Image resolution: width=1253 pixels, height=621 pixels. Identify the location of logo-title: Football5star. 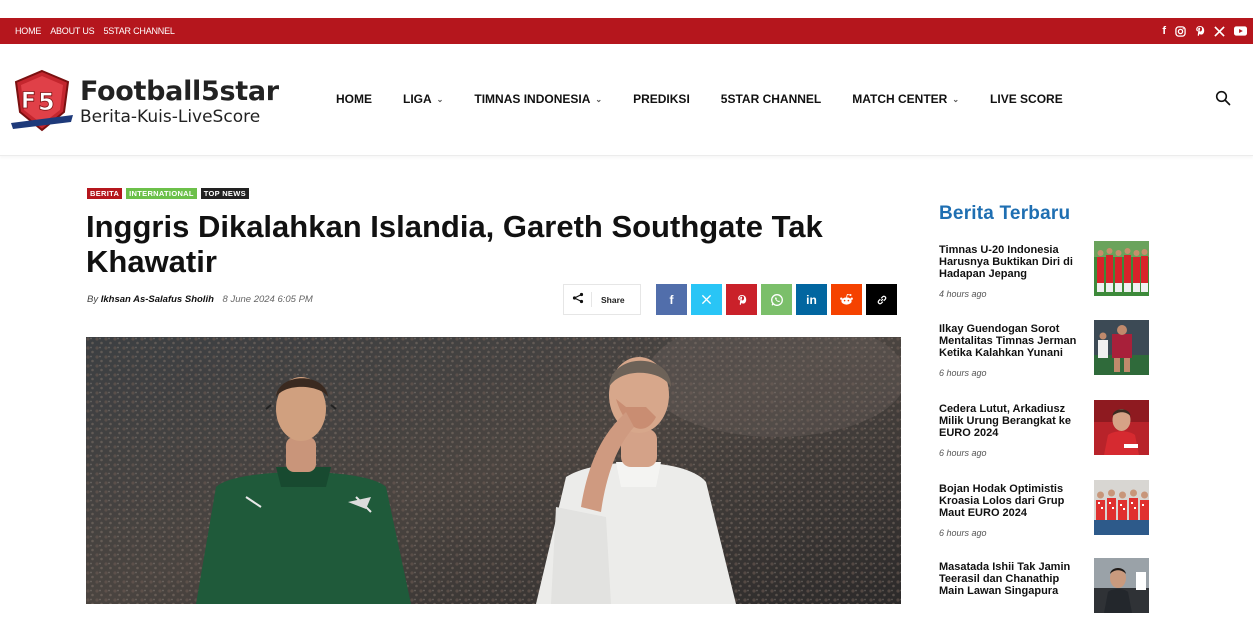
(179, 91).